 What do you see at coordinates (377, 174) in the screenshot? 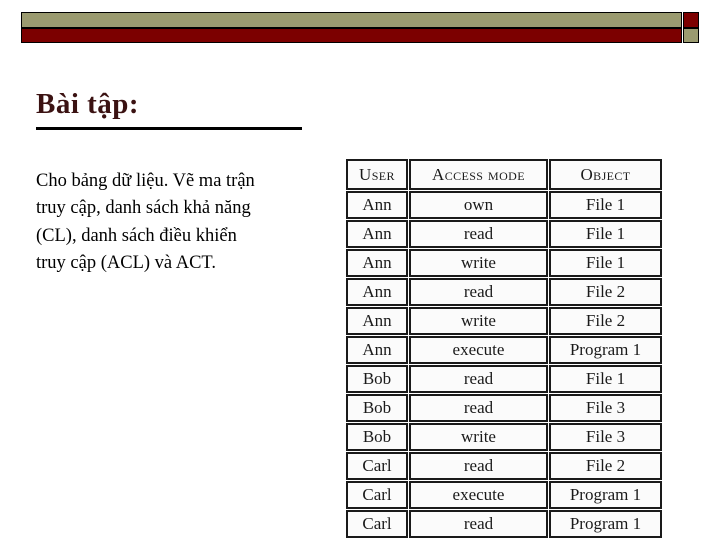
I see `column-header-user: User` at bounding box center [377, 174].